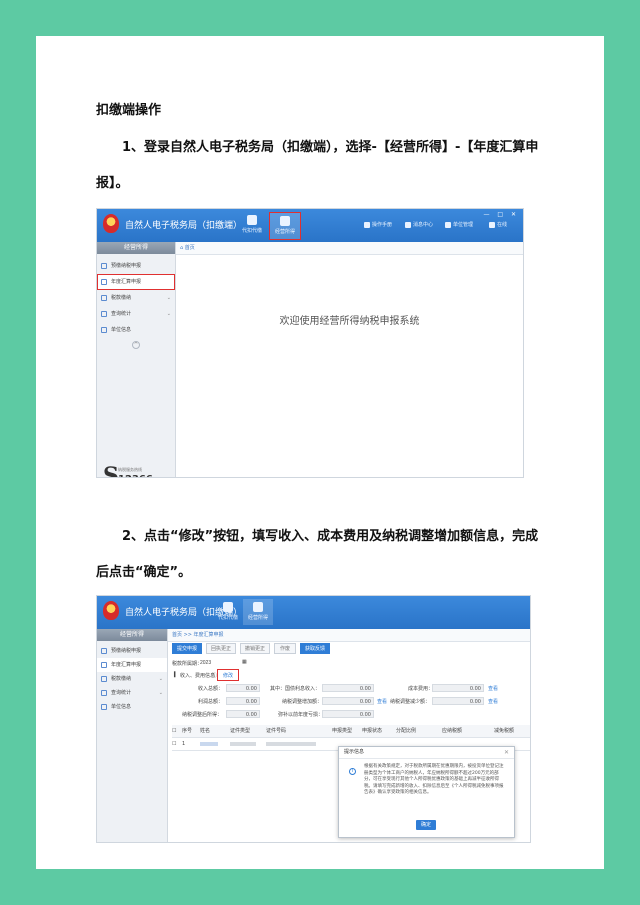 This screenshot has width=640, height=905. What do you see at coordinates (492, 224) in the screenshot?
I see `chat-icon` at bounding box center [492, 224].